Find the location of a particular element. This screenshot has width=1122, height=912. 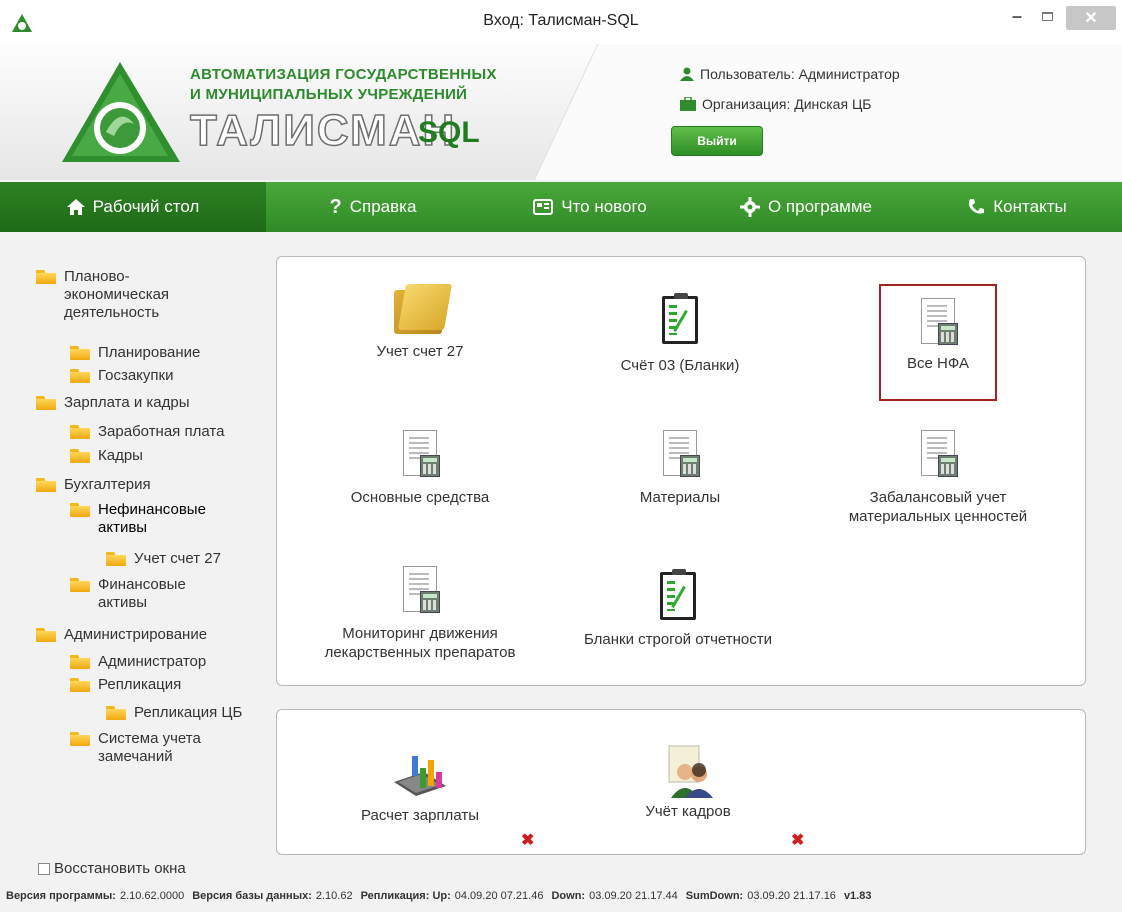

tree-item-label: Администрирование is located at coordinates (136, 634).